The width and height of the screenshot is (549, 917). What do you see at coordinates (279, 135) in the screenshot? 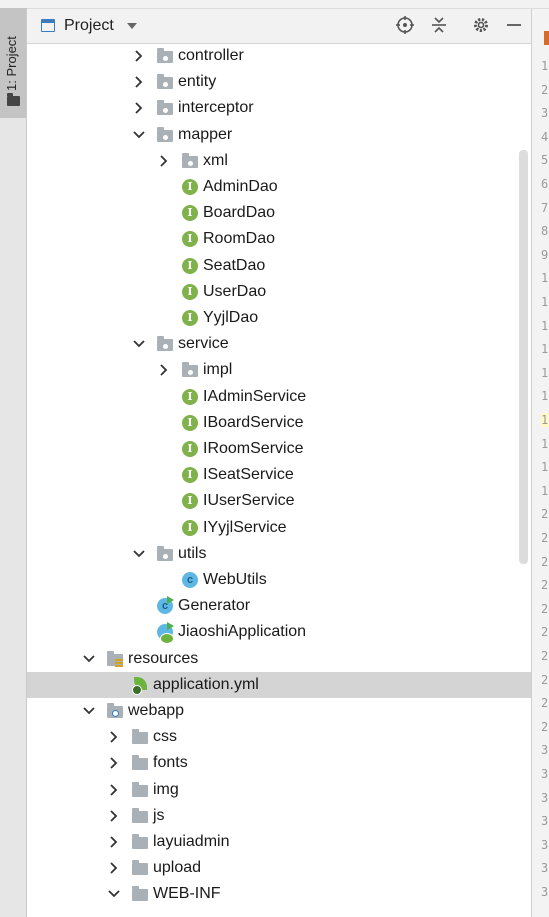
I see `tree-node: mapper` at bounding box center [279, 135].